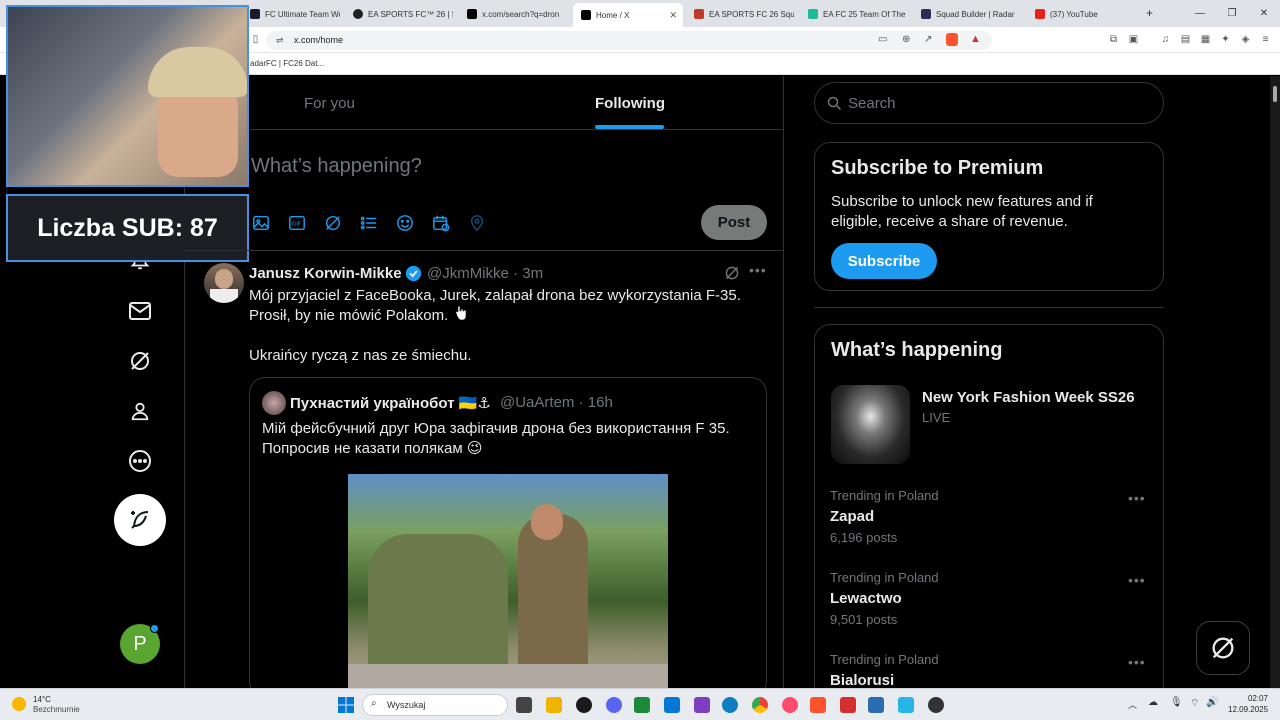 The image size is (1280, 720). What do you see at coordinates (224, 283) in the screenshot?
I see `tweet-avatar` at bounding box center [224, 283].